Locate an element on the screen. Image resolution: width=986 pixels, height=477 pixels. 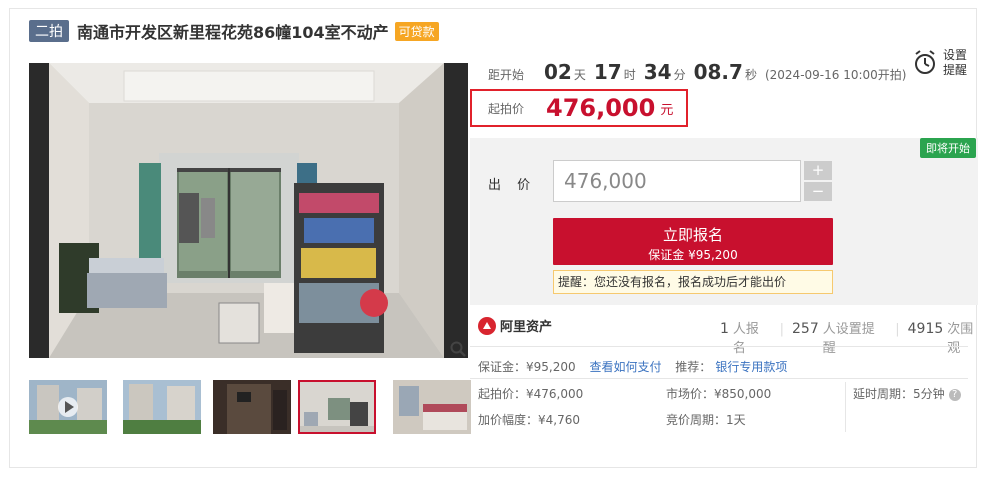
platform-name: 阿里资产 is located at coordinates (526, 327).